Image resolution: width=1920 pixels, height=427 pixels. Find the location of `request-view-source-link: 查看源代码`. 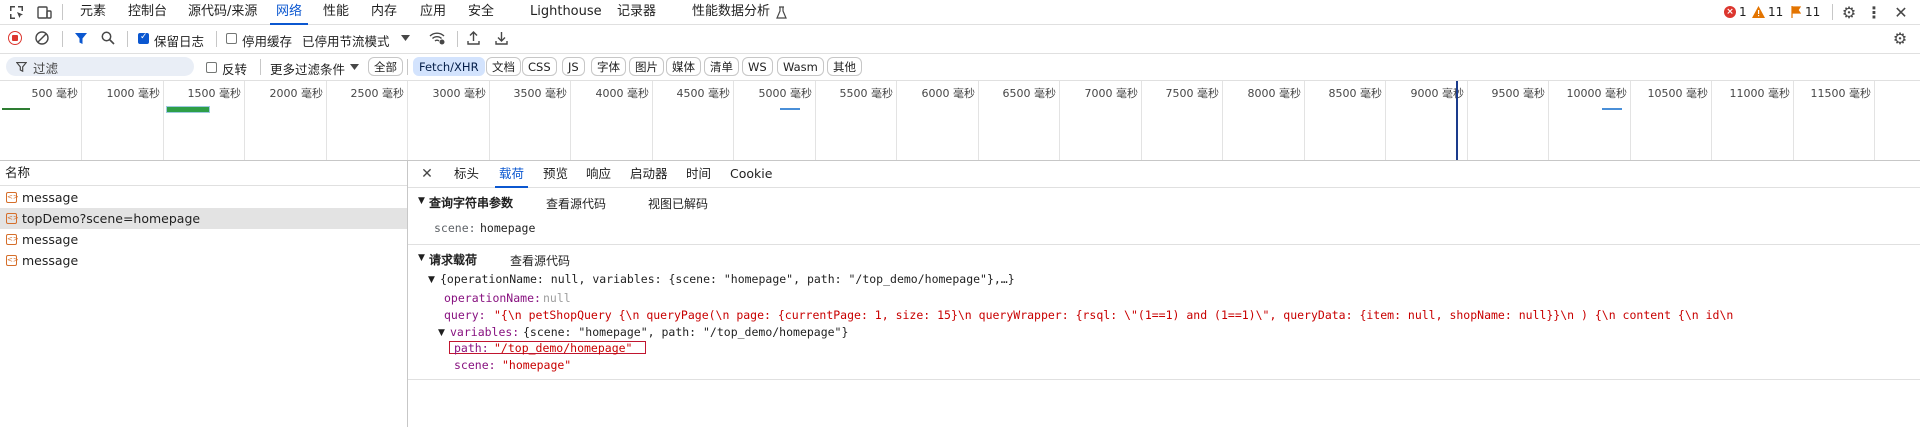

request-view-source-link: 查看源代码 is located at coordinates (540, 260).